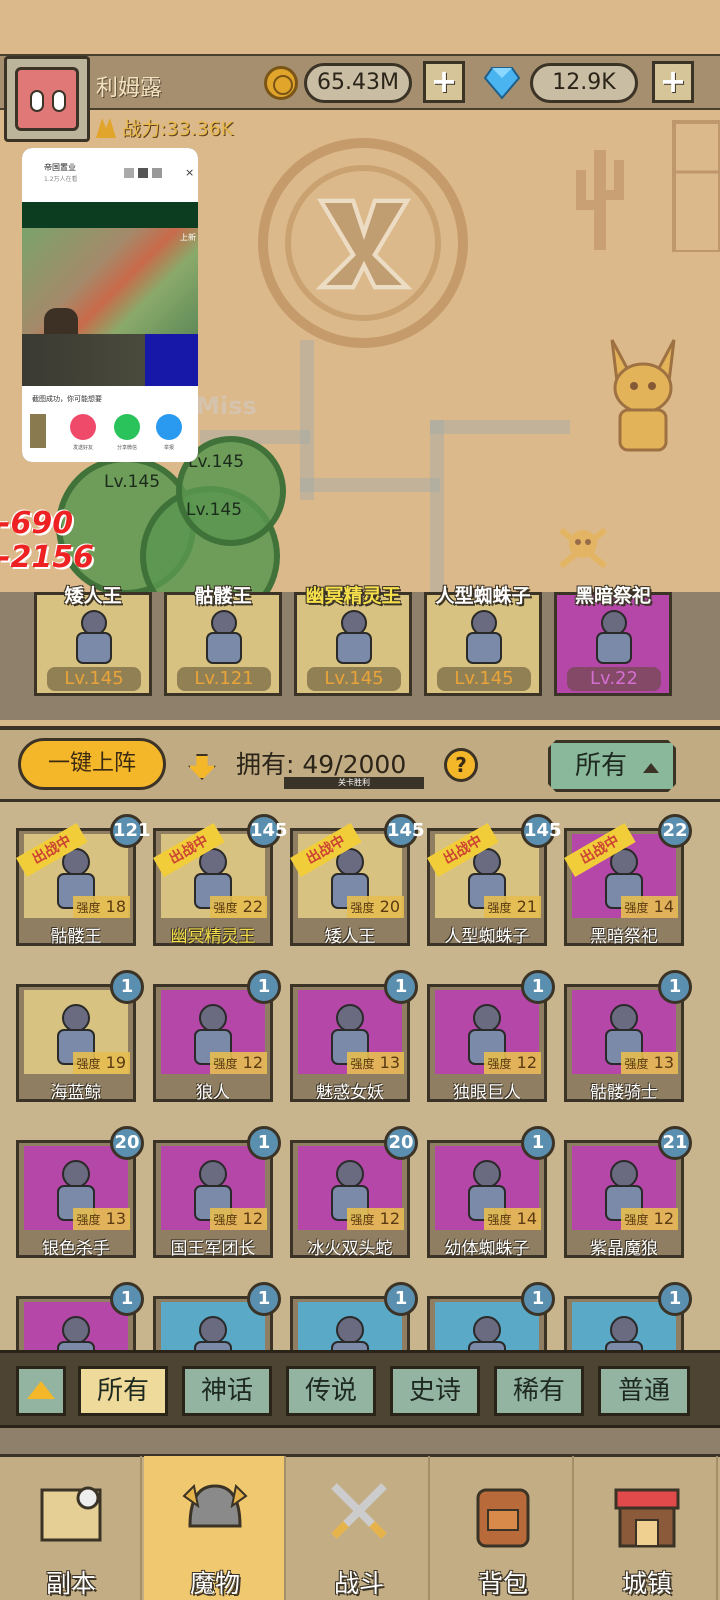 The height and width of the screenshot is (1600, 720). Describe the element at coordinates (41, 1391) in the screenshot. I see `collapse-button` at that location.